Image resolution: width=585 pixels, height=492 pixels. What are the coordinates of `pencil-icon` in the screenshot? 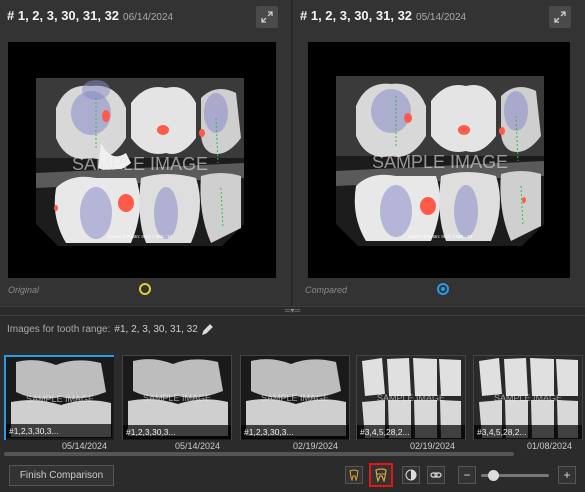 It's located at (207, 329).